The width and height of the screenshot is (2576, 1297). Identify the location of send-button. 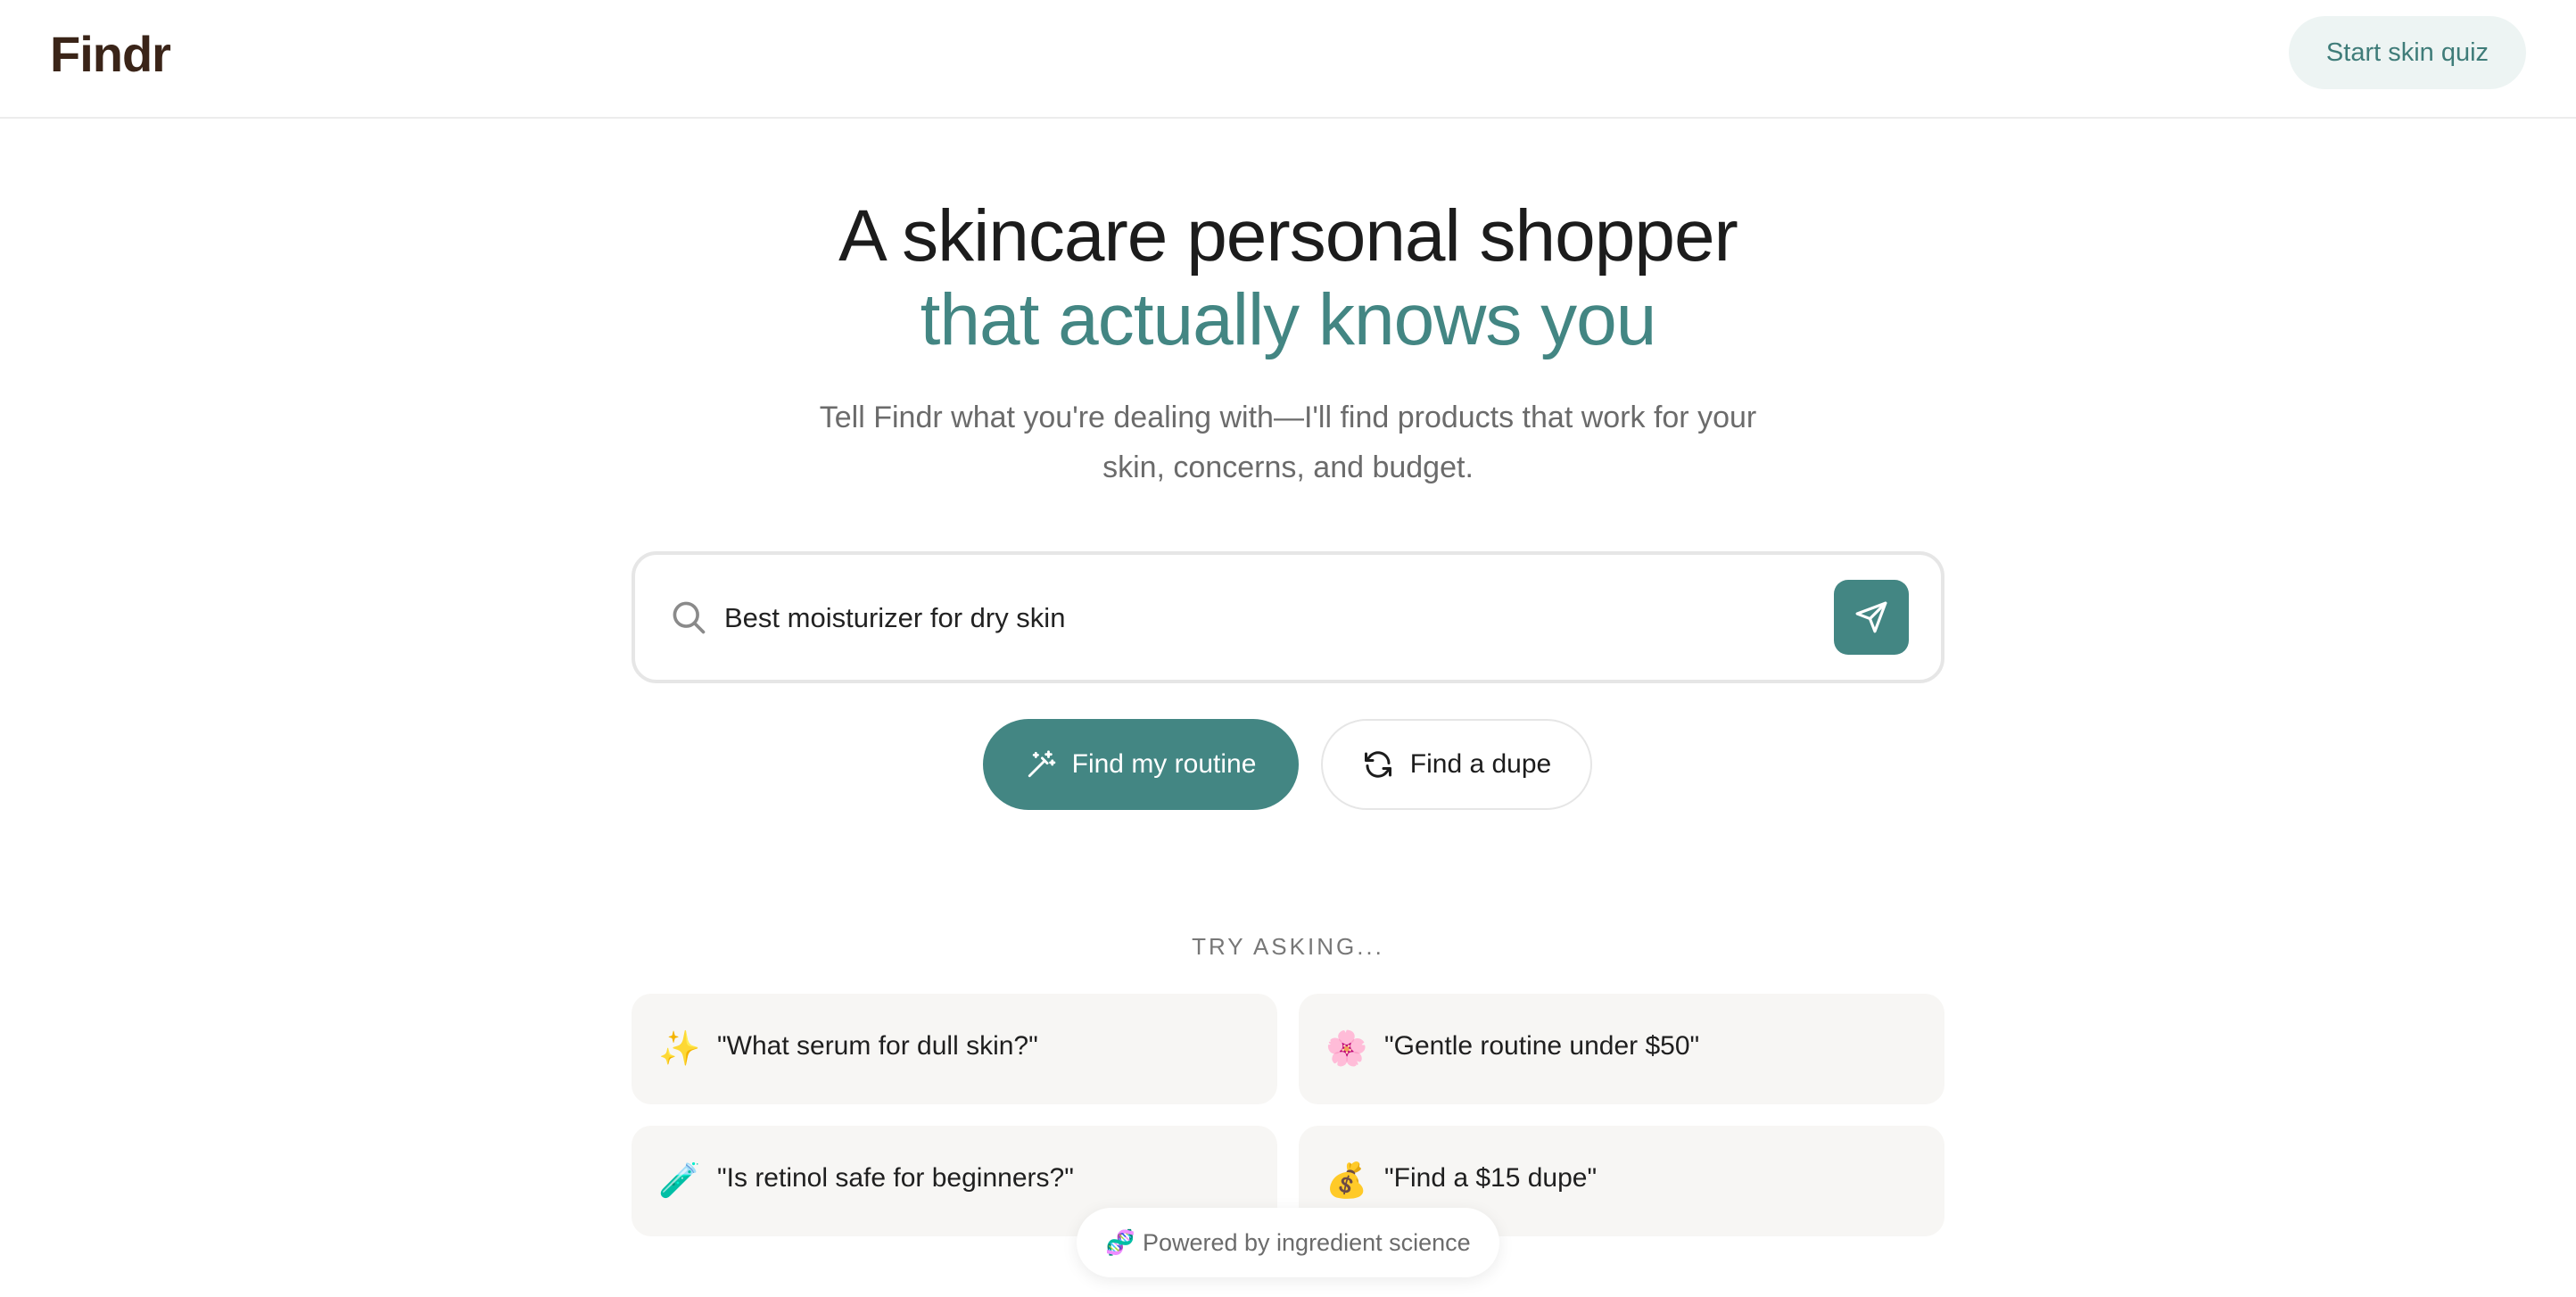
(1871, 617).